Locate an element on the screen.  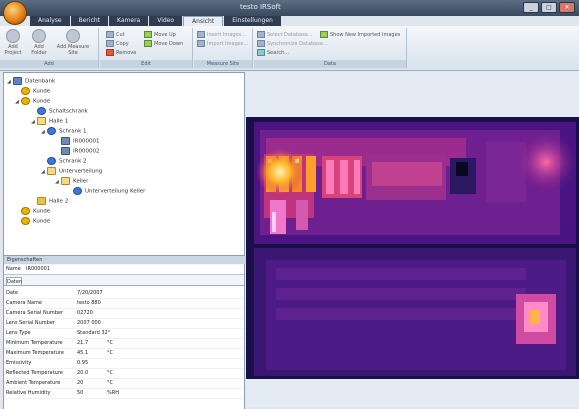
sync-icon is located at coordinates (261, 43).